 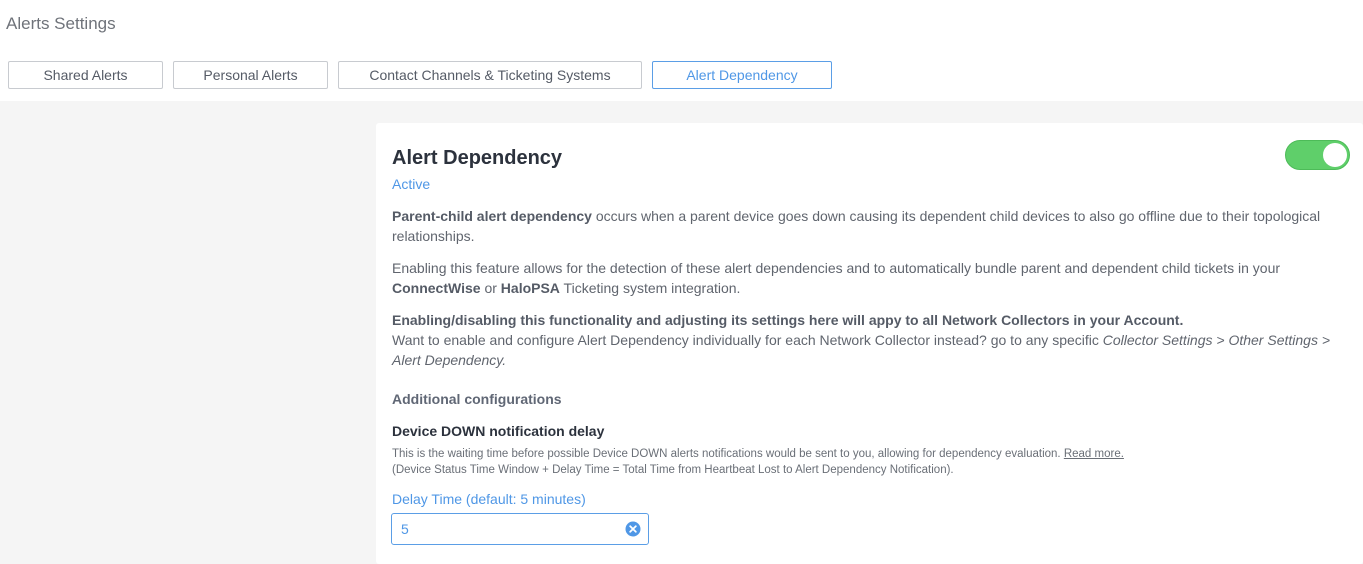 What do you see at coordinates (1094, 454) in the screenshot?
I see `read-more-link: Read more.` at bounding box center [1094, 454].